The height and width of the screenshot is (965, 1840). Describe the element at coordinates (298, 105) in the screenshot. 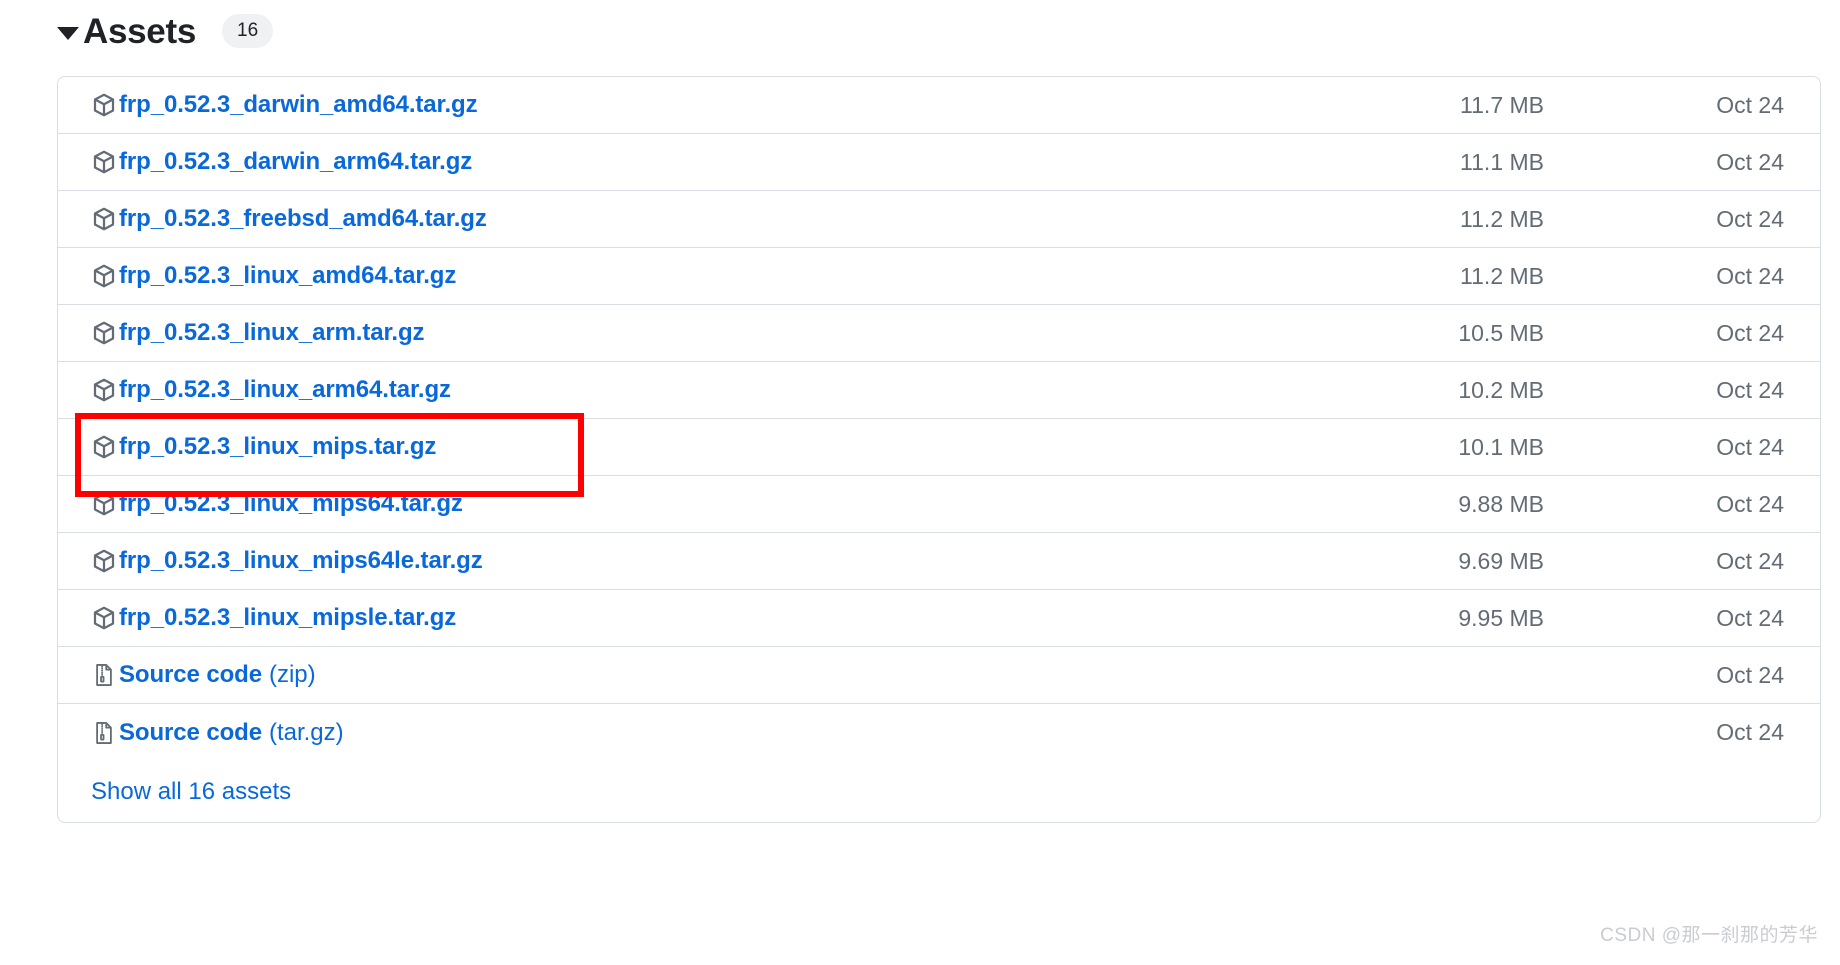

I see `asset-download-link: frp_0.52.3_darwin_amd64.tar.gz` at that location.